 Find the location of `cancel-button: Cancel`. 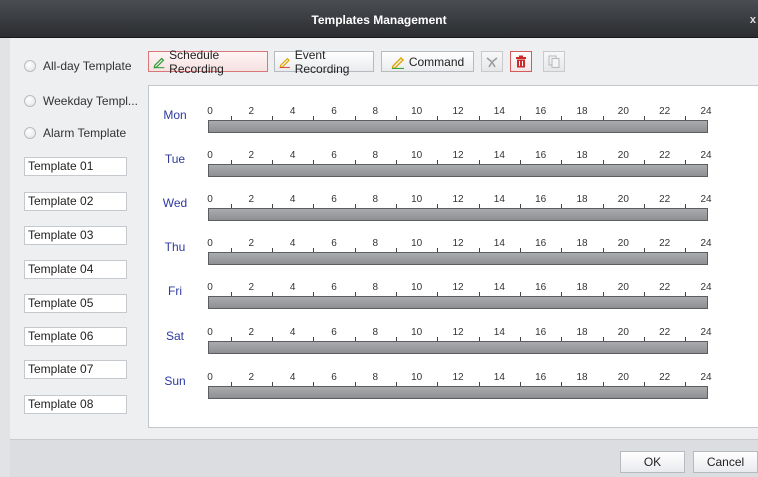

cancel-button: Cancel is located at coordinates (725, 462).